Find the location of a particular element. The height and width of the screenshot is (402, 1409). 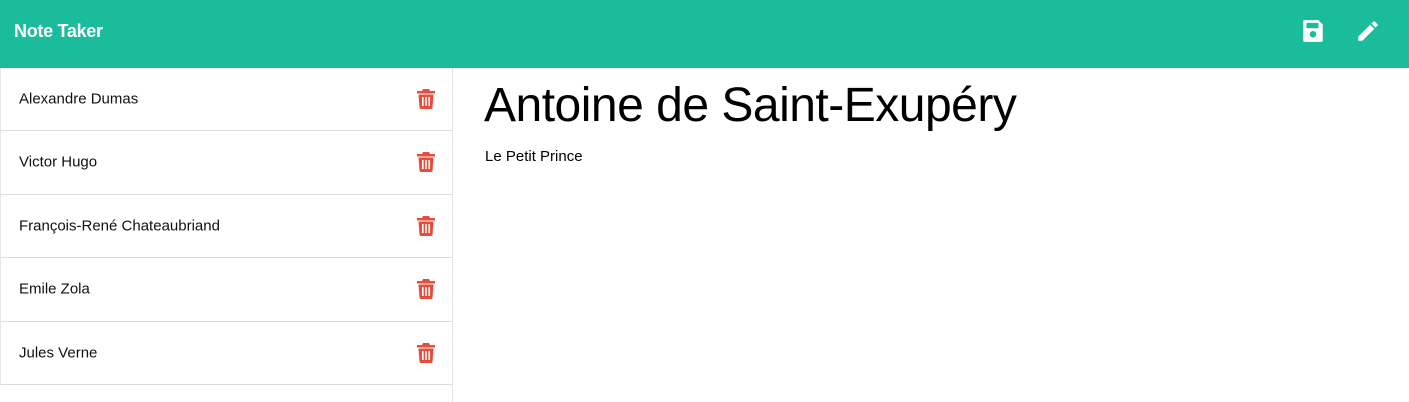

note-list-item: Emile Zola is located at coordinates (226, 290).